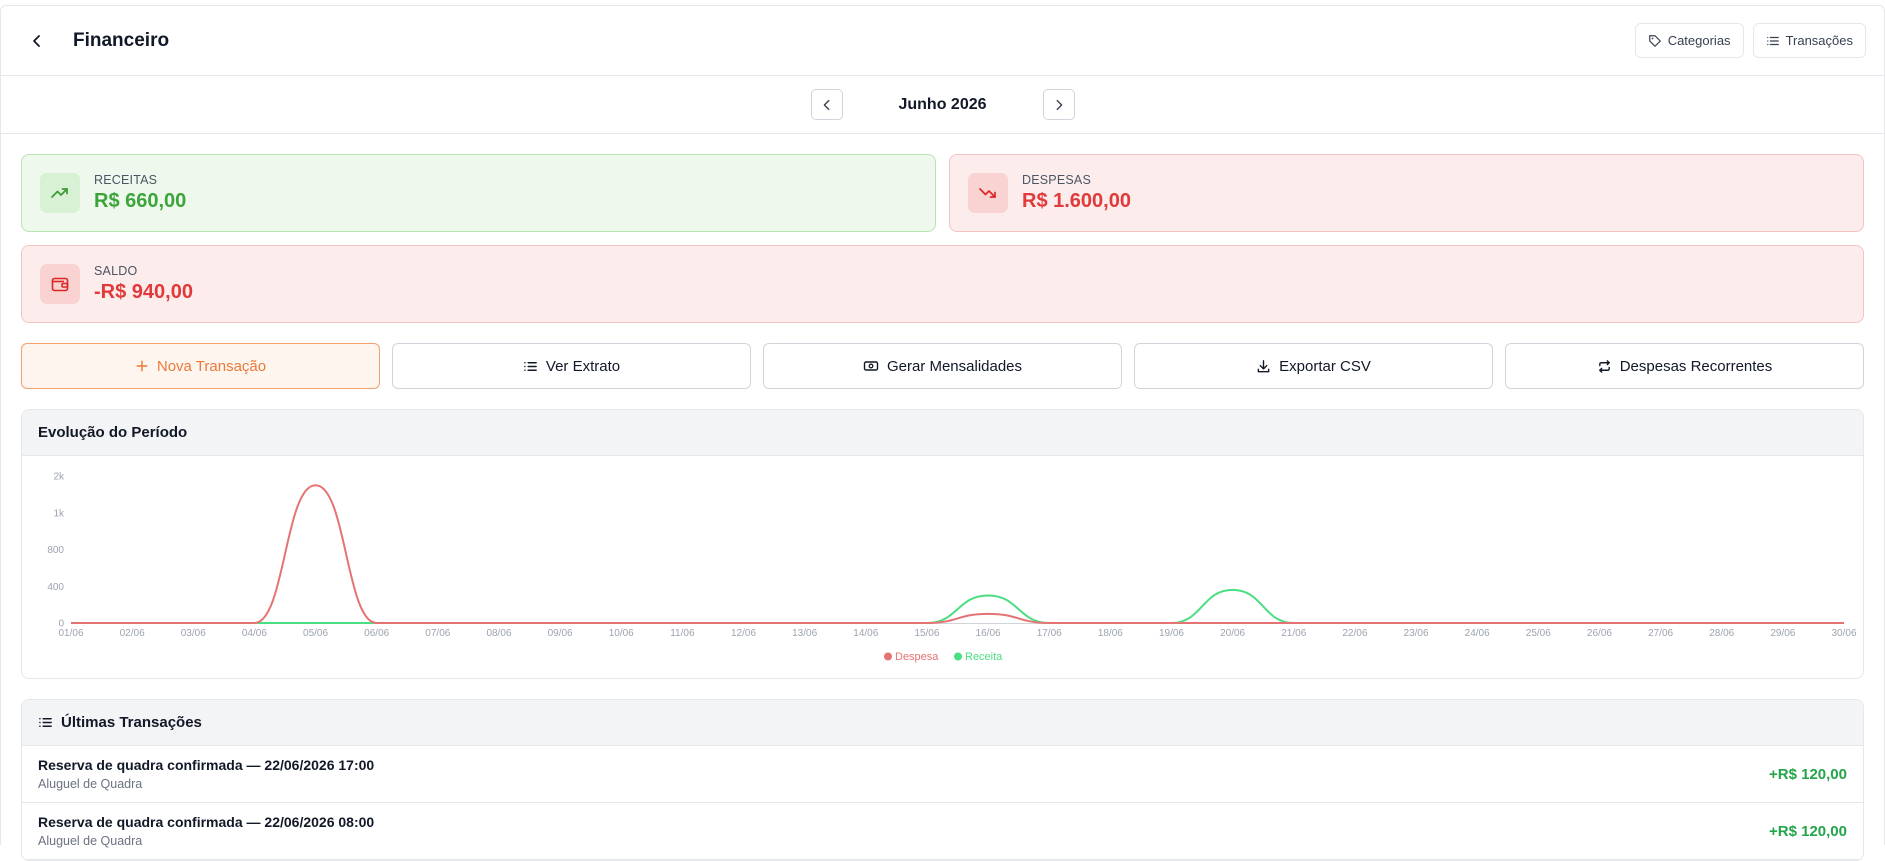 The image size is (1885, 861). I want to click on x-tick-label: 09/06, so click(560, 633).